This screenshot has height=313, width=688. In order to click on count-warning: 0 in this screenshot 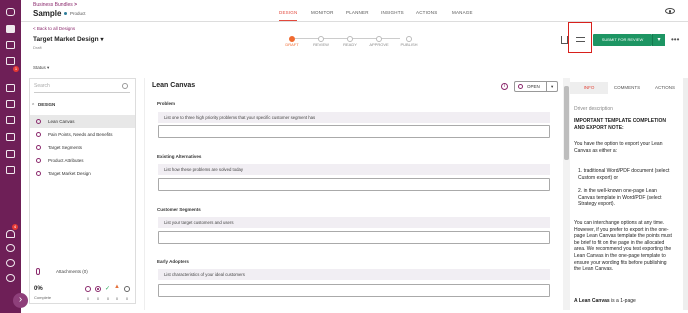, I will do `click(117, 298)`.